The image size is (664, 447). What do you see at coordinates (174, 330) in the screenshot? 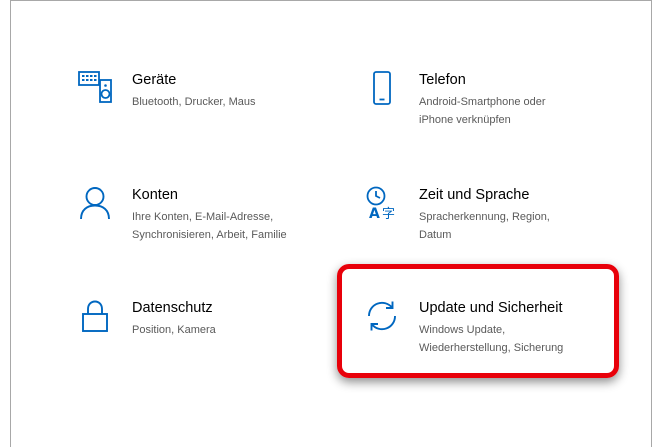
I see `tile-description: Position, Kamera` at bounding box center [174, 330].